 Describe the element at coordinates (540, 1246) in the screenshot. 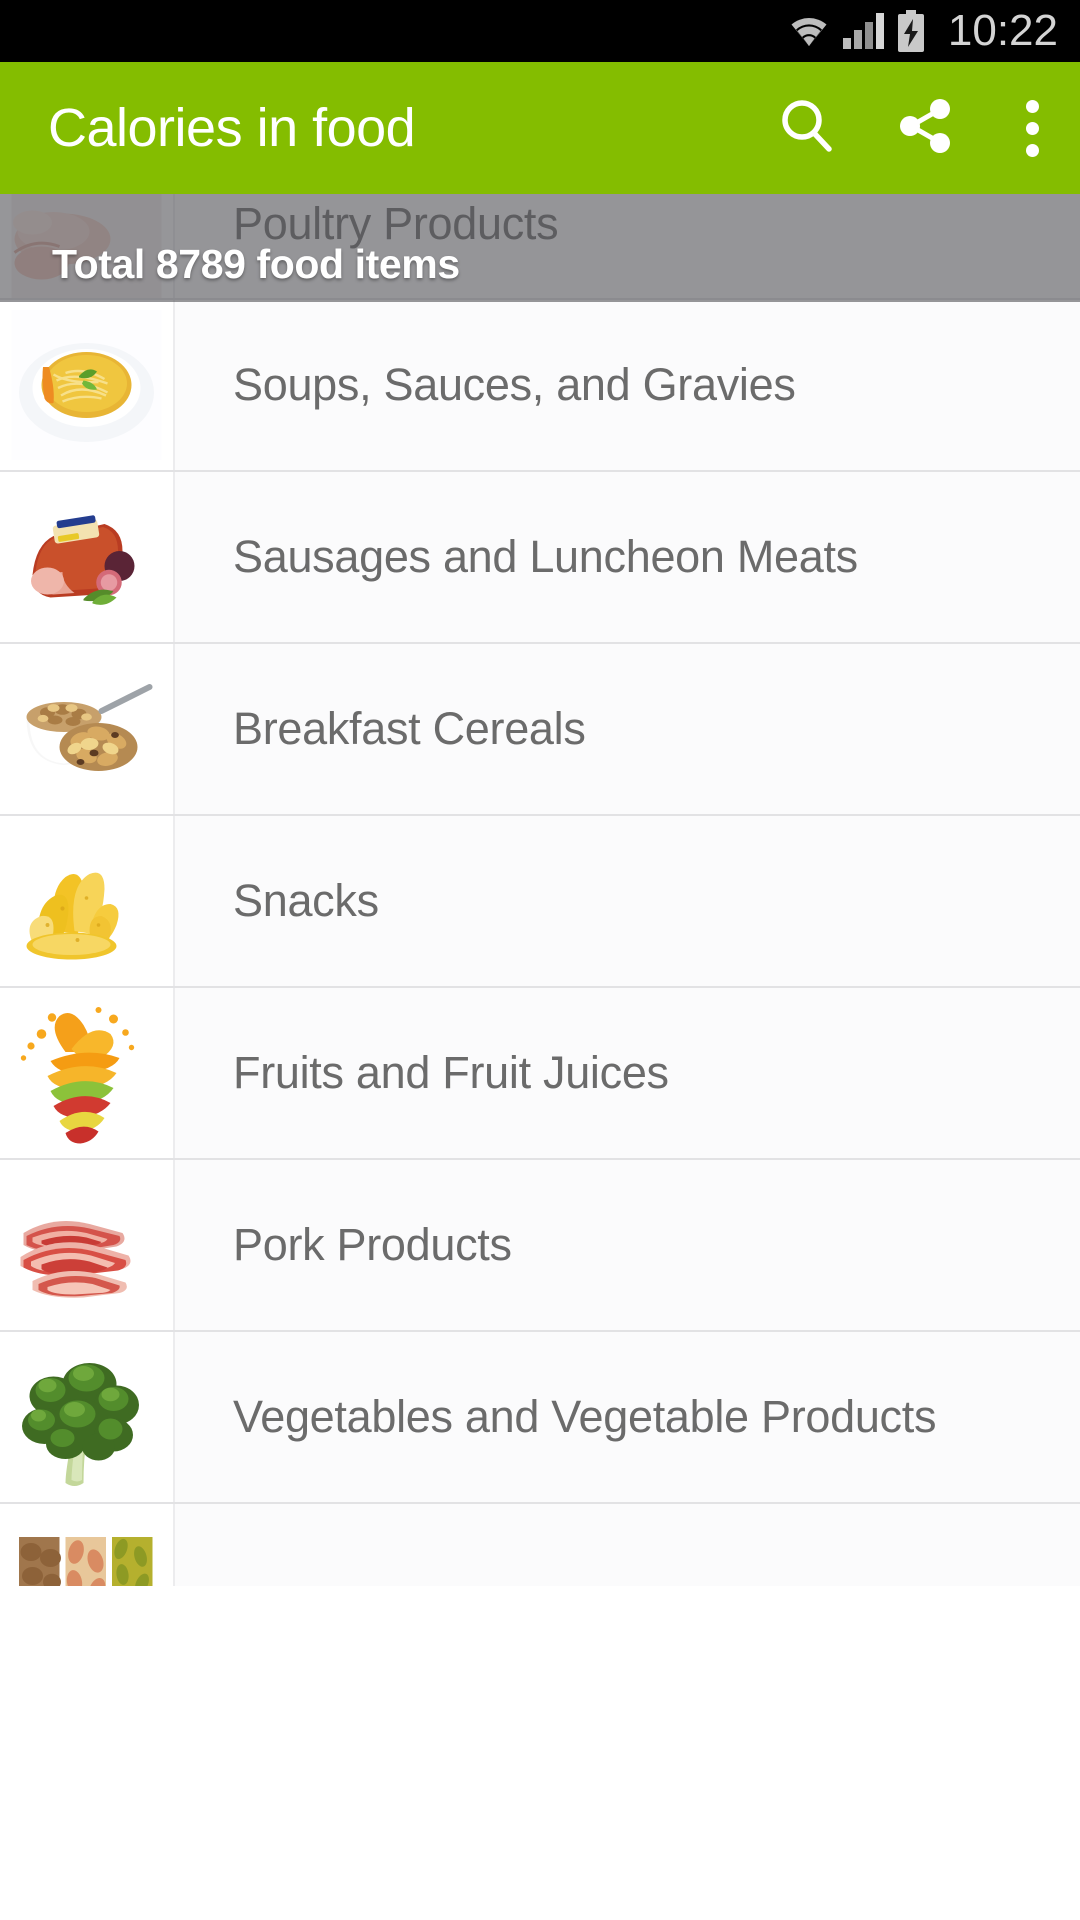

I see `list-item: Pork Products` at that location.